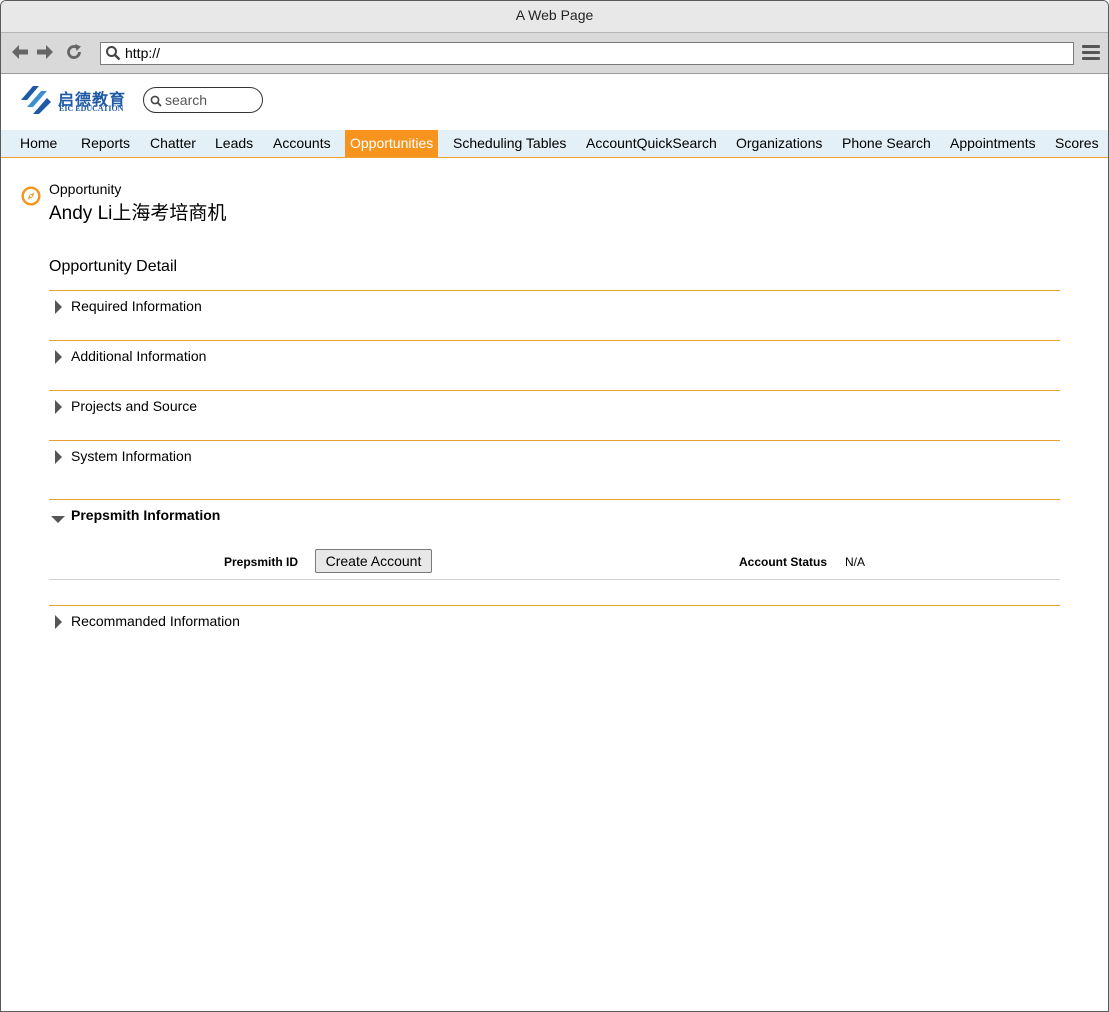 The height and width of the screenshot is (1012, 1109). Describe the element at coordinates (554, 579) in the screenshot. I see `field-row-divider` at that location.